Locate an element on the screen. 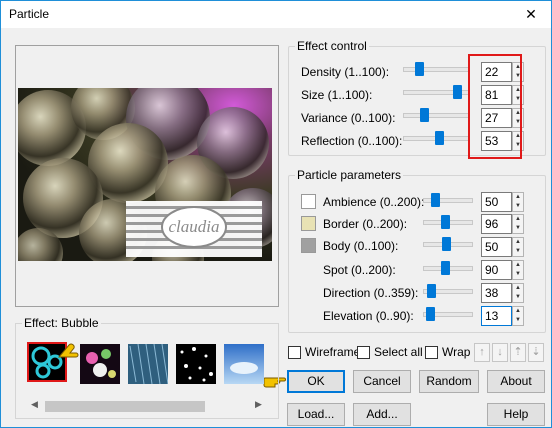 The height and width of the screenshot is (428, 552). wireframe-checkbox is located at coordinates (294, 352).